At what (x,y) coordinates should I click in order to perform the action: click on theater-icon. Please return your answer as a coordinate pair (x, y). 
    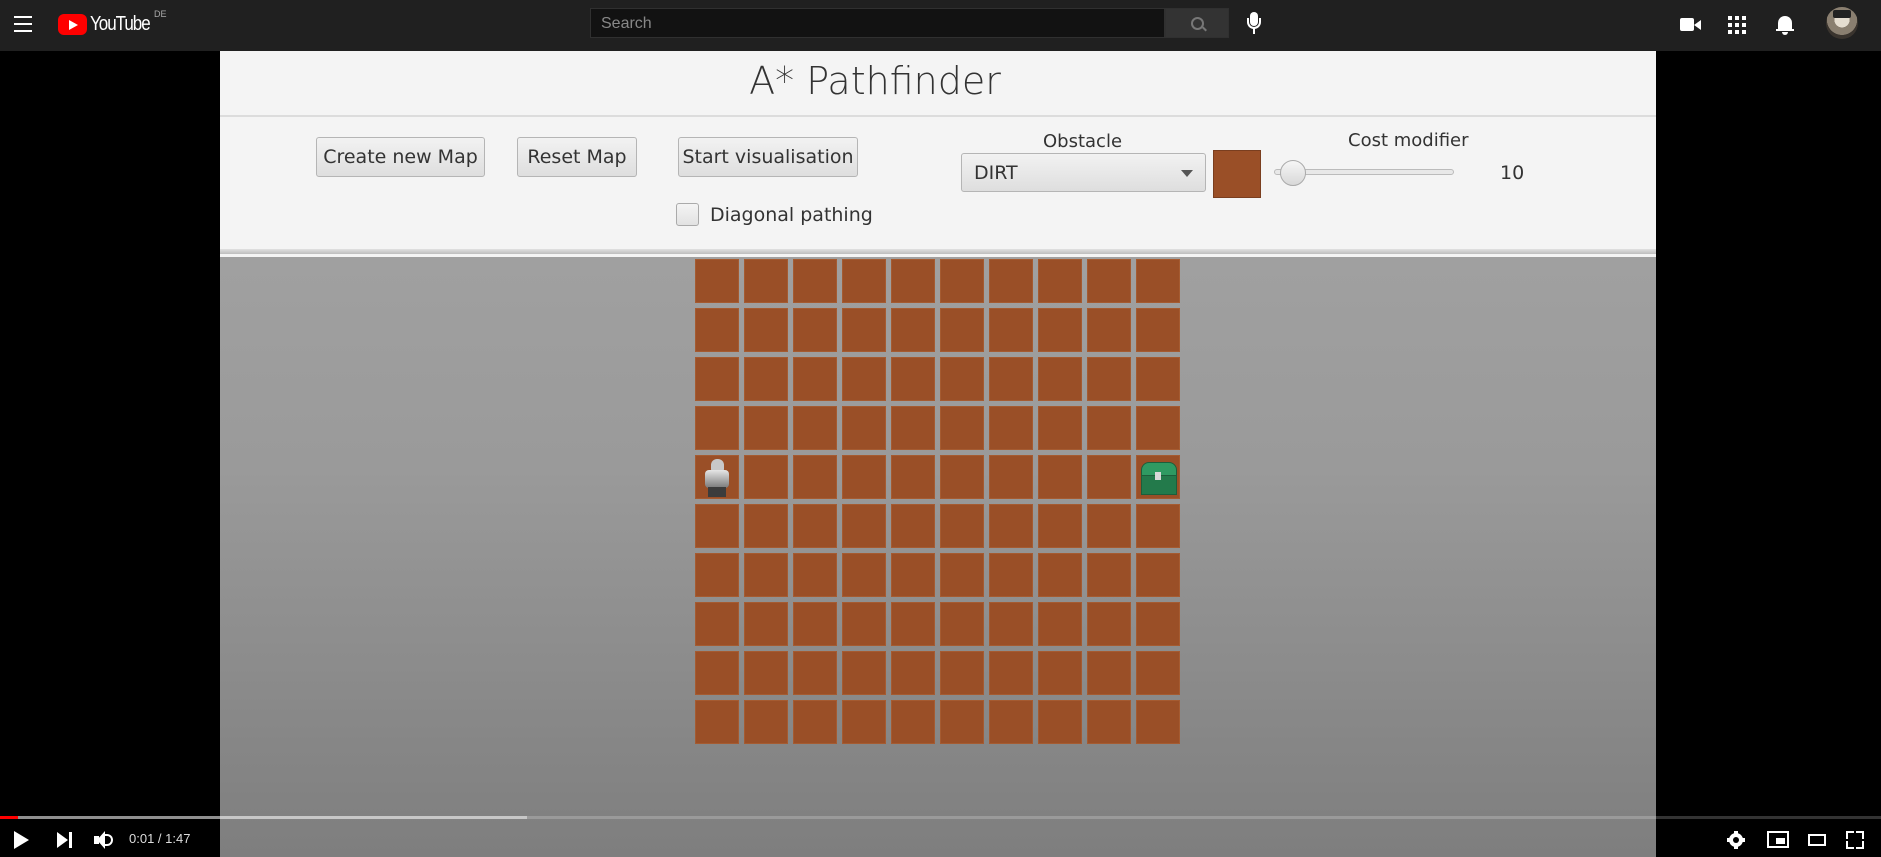
    Looking at the image, I should click on (1817, 840).